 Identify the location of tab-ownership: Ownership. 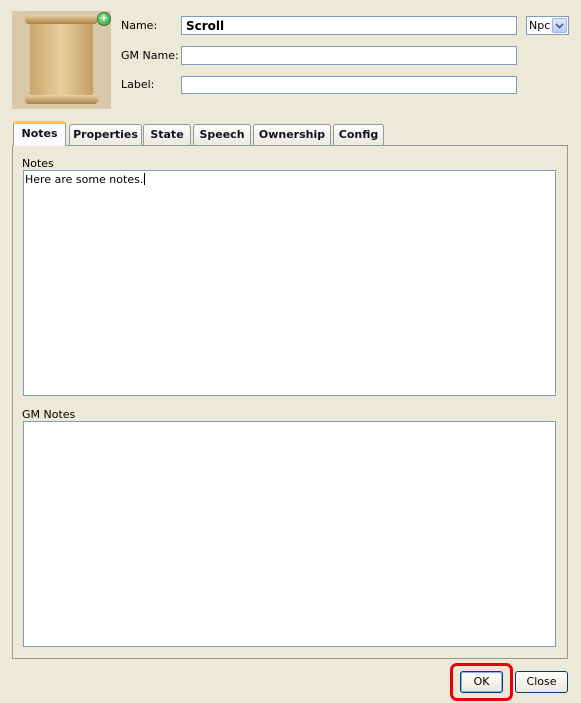
(292, 134).